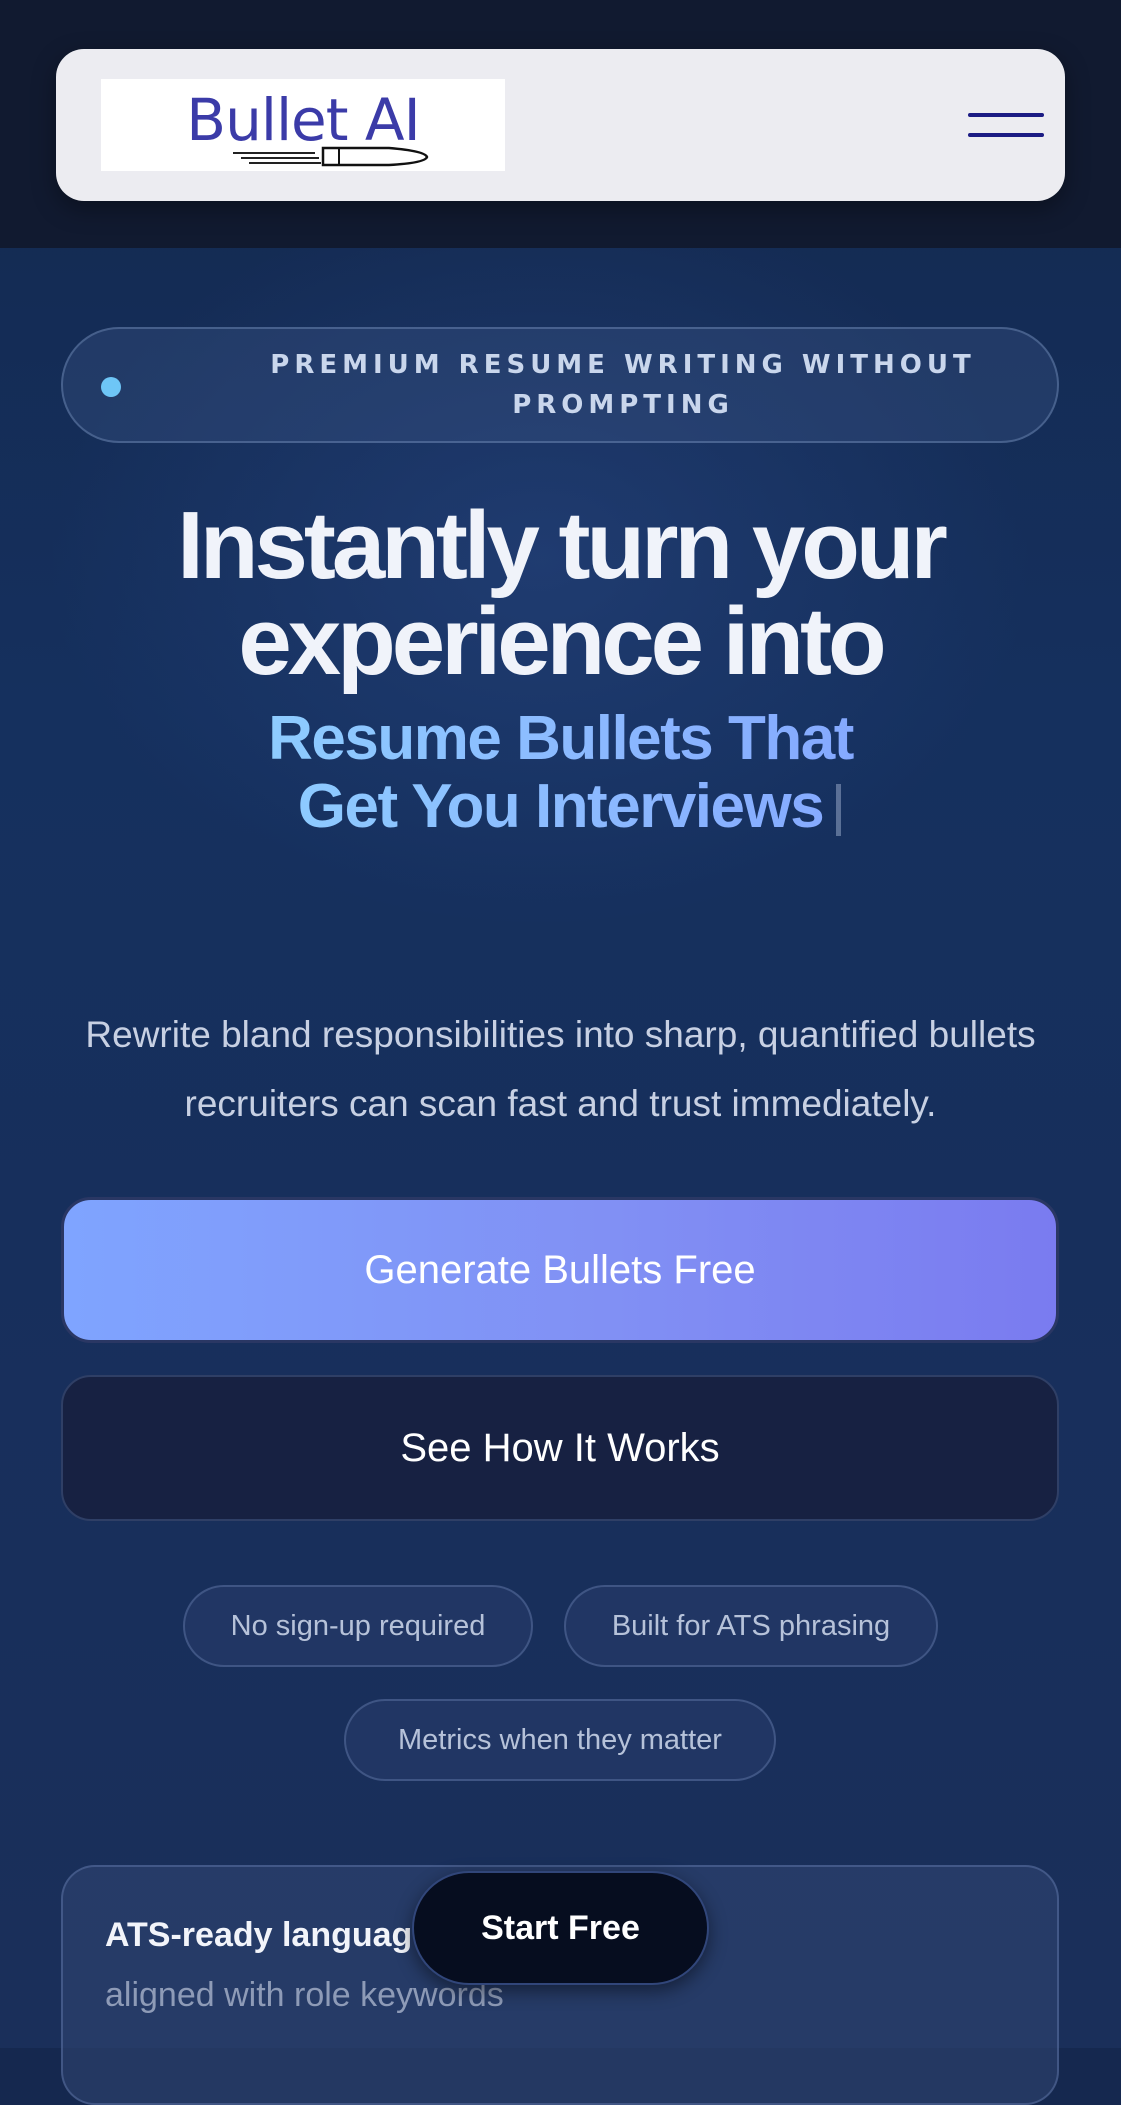 This screenshot has height=2105, width=1121. I want to click on feature-chip-metrics: Metrics when they matter, so click(560, 1740).